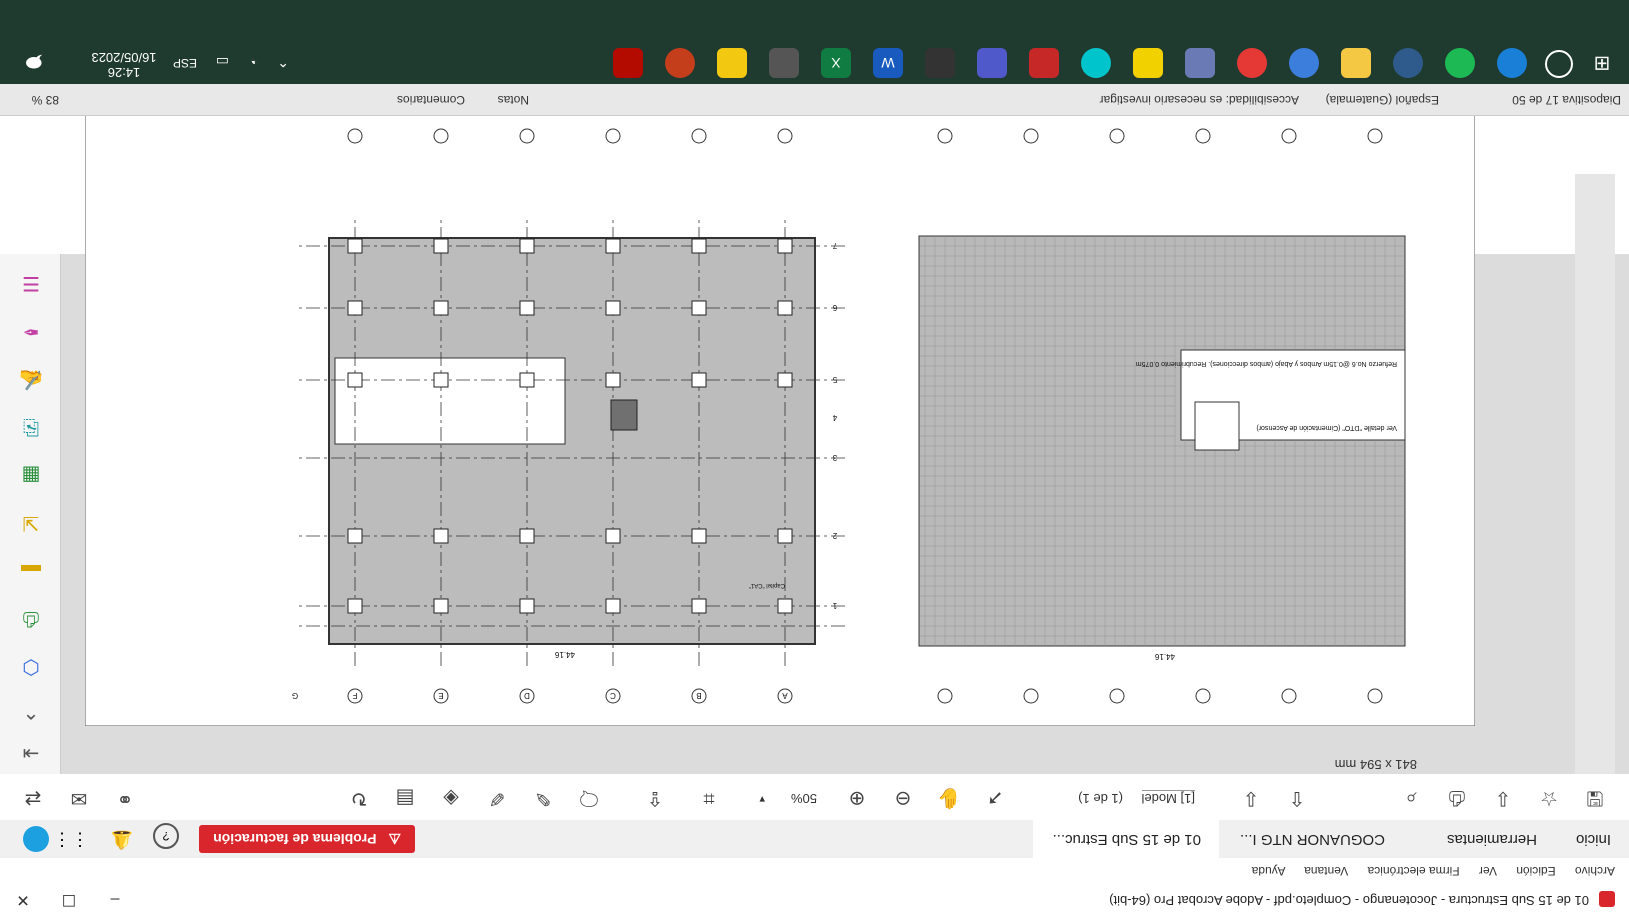  I want to click on page-up-icon: ⇧, so click(1297, 798).